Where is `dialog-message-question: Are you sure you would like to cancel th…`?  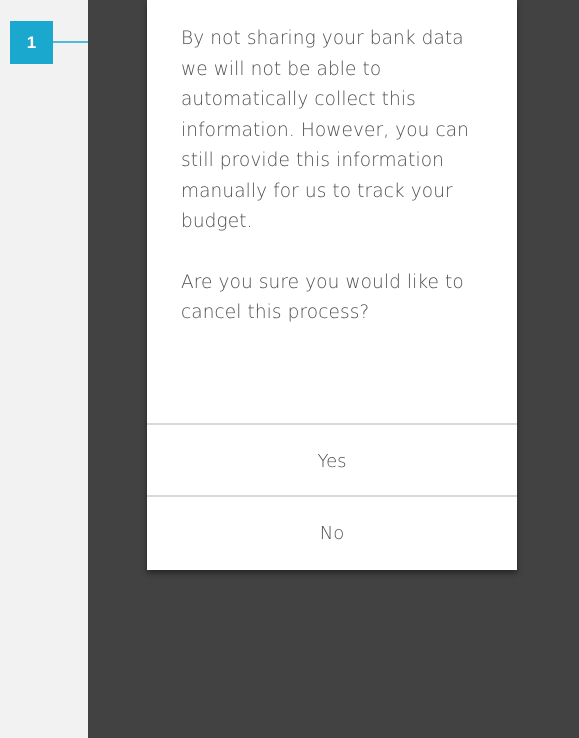 dialog-message-question: Are you sure you would like to cancel th… is located at coordinates (322, 297).